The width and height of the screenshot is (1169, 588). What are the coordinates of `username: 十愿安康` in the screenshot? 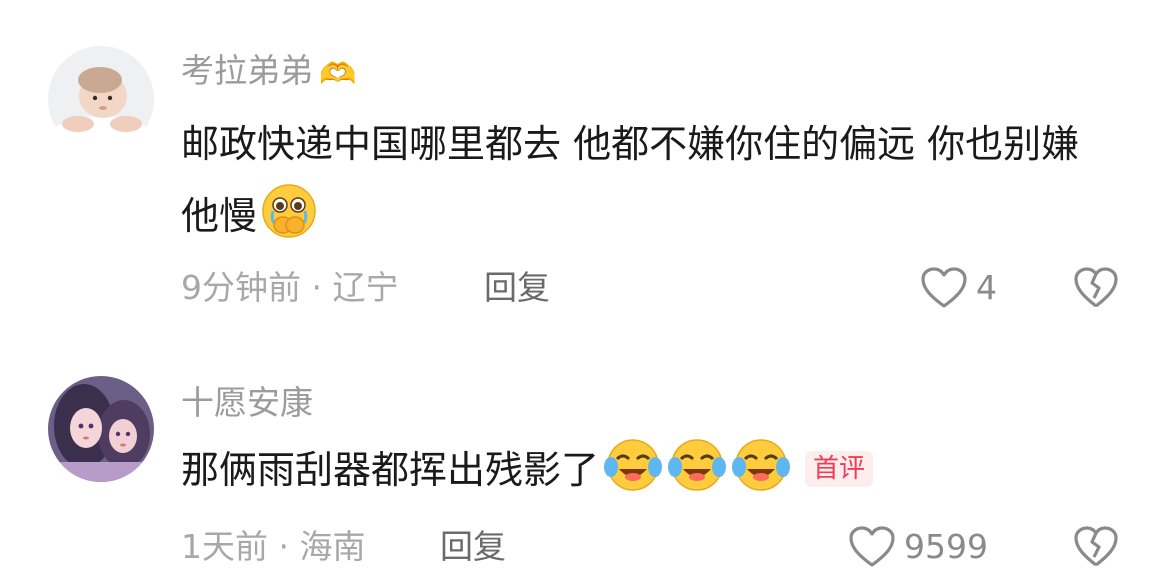 It's located at (247, 403).